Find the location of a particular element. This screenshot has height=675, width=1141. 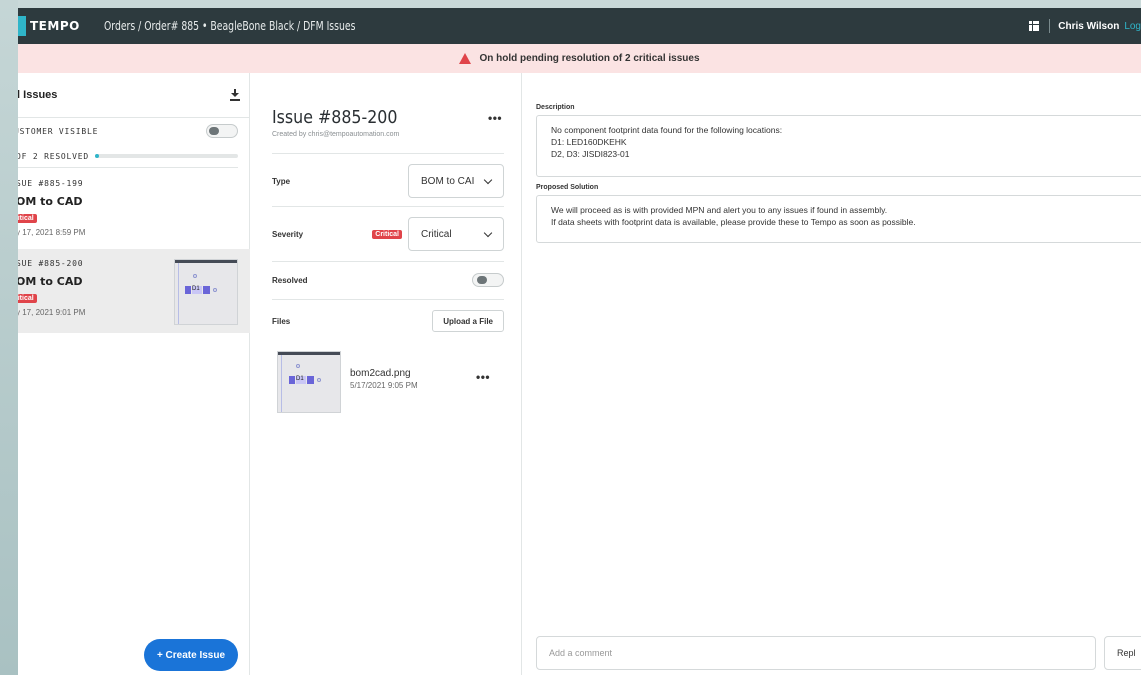

issue-date: y 17, 2021 8:59 PM is located at coordinates (52, 232).